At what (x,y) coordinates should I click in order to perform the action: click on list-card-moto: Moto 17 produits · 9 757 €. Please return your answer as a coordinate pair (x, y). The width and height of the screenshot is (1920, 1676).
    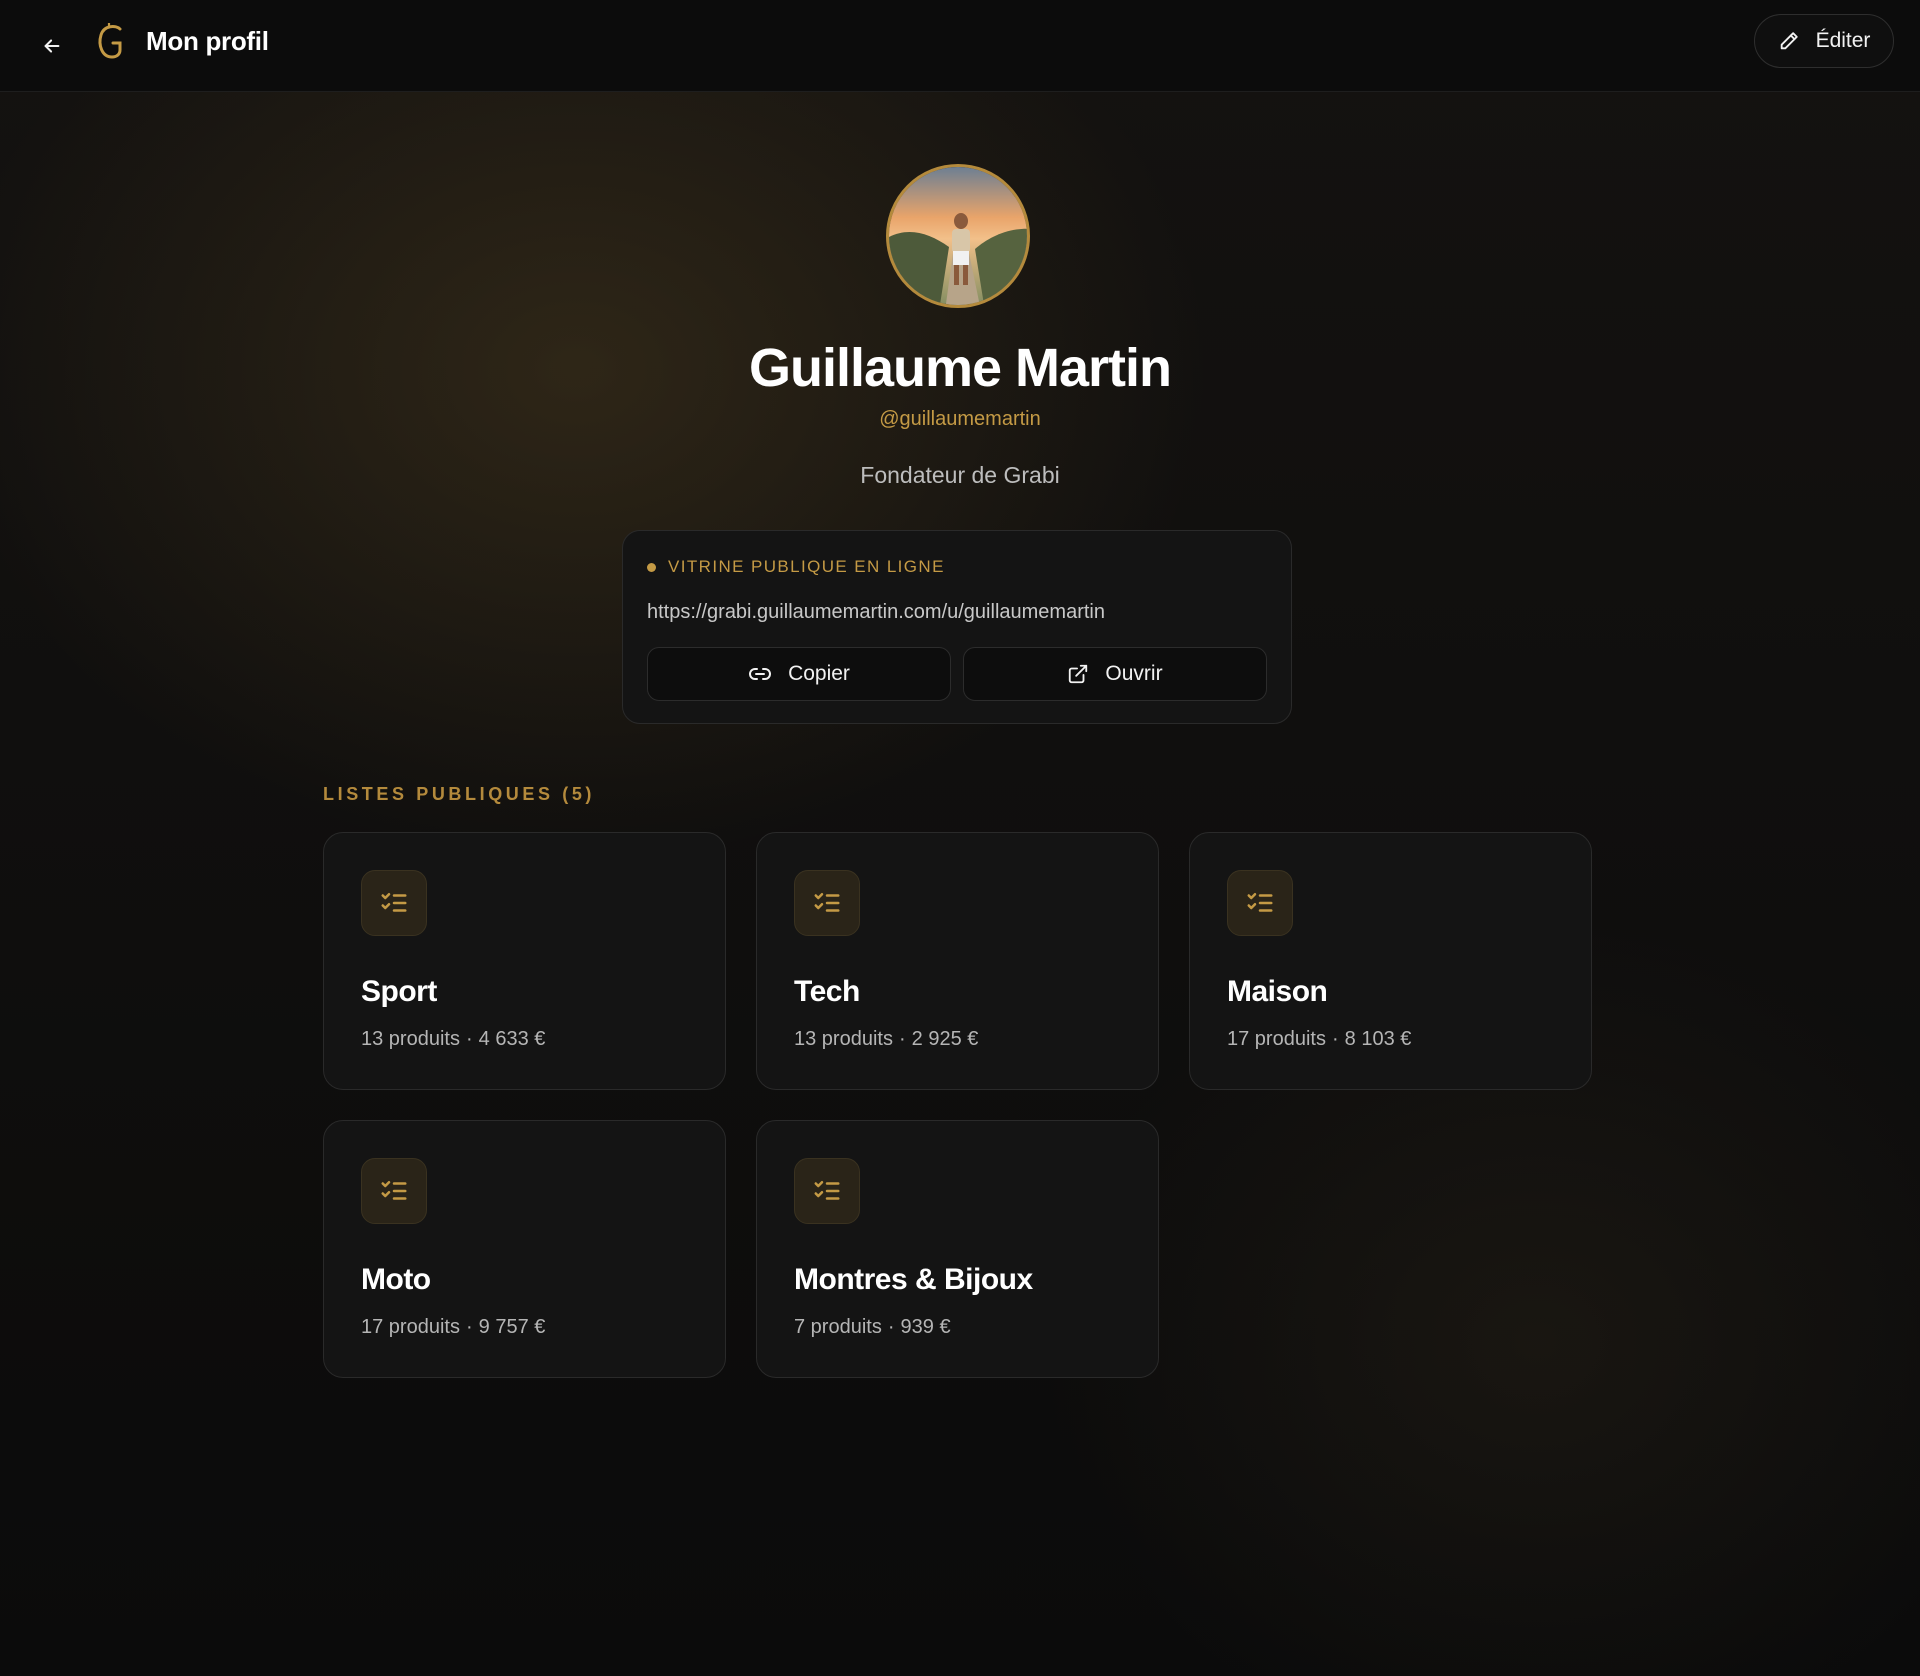
    Looking at the image, I should click on (524, 1249).